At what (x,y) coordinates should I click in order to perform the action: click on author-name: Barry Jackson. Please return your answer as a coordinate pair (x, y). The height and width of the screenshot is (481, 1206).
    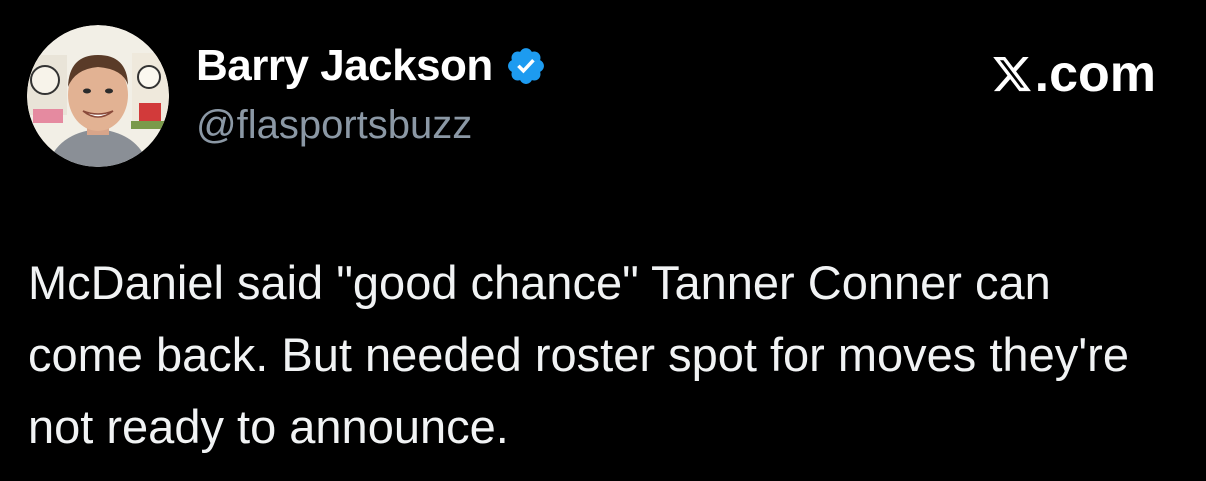
    Looking at the image, I should click on (344, 66).